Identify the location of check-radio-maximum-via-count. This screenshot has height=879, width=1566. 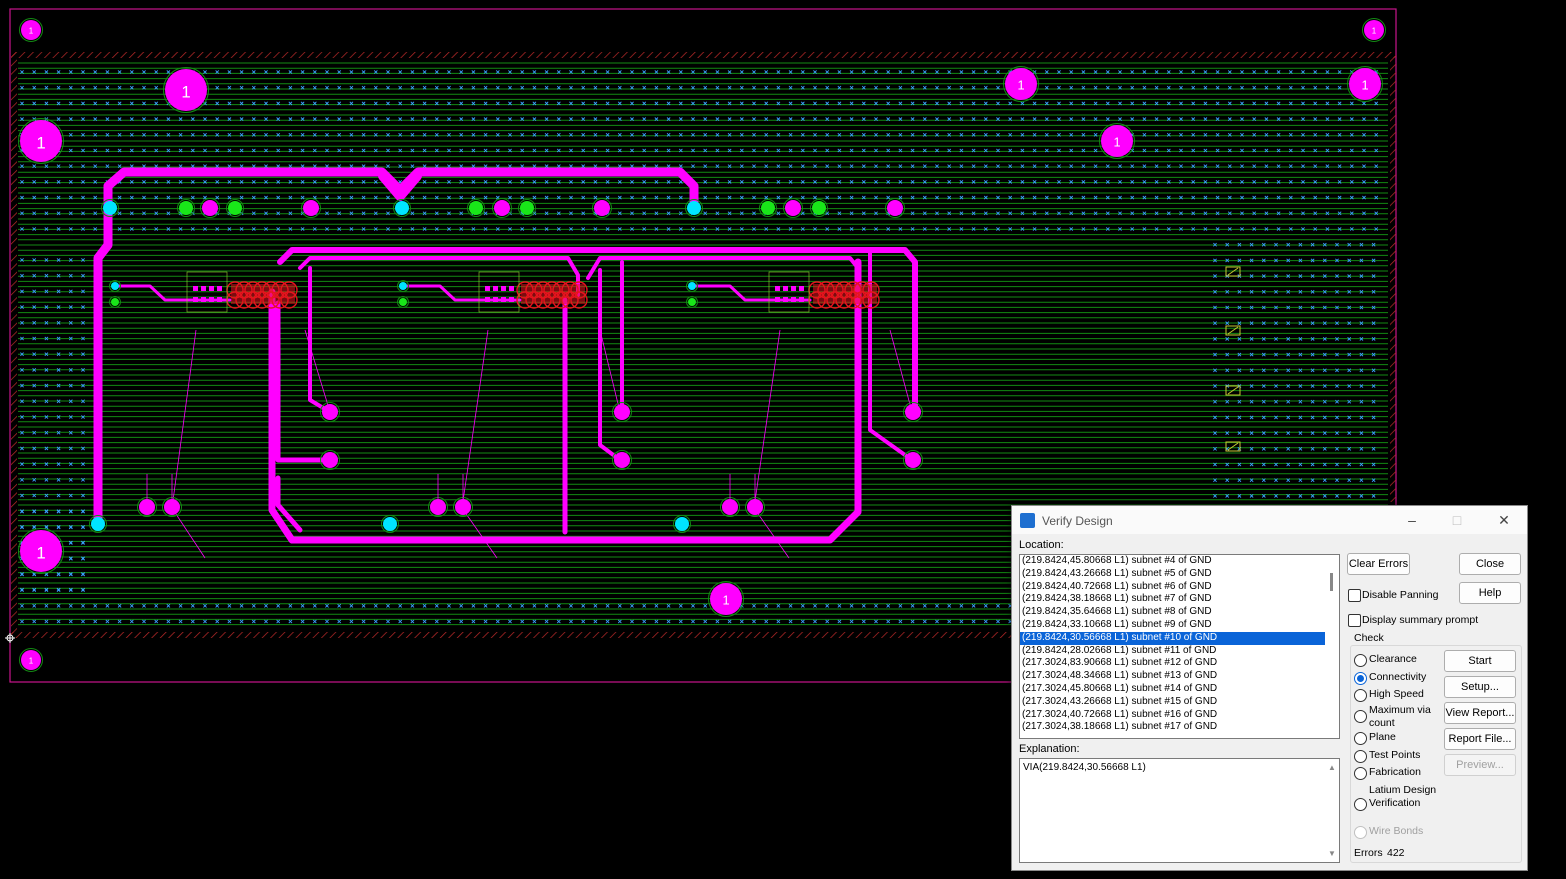
(1360, 716).